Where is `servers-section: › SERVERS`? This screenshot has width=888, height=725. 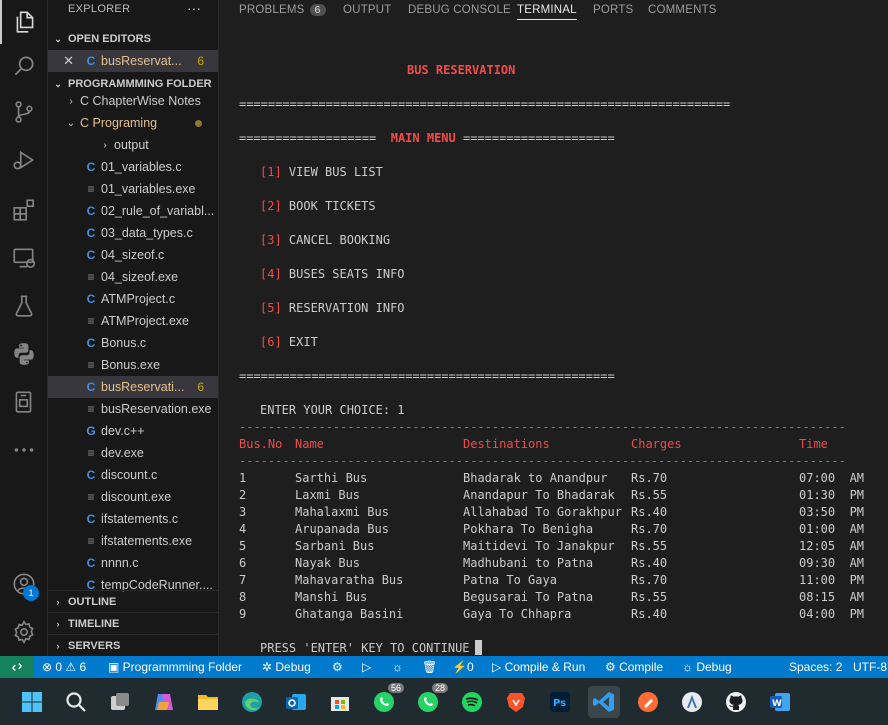 servers-section: › SERVERS is located at coordinates (133, 645).